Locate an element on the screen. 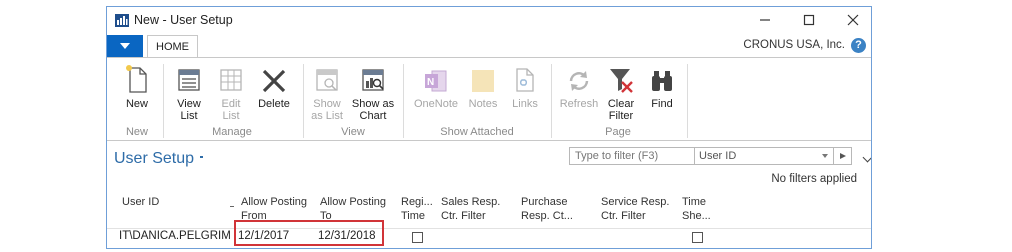 The image size is (1012, 252). delete-label: Delete is located at coordinates (274, 104).